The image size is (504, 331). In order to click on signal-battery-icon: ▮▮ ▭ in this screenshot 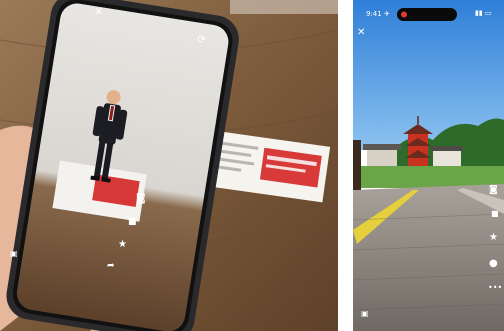, I will do `click(483, 13)`.